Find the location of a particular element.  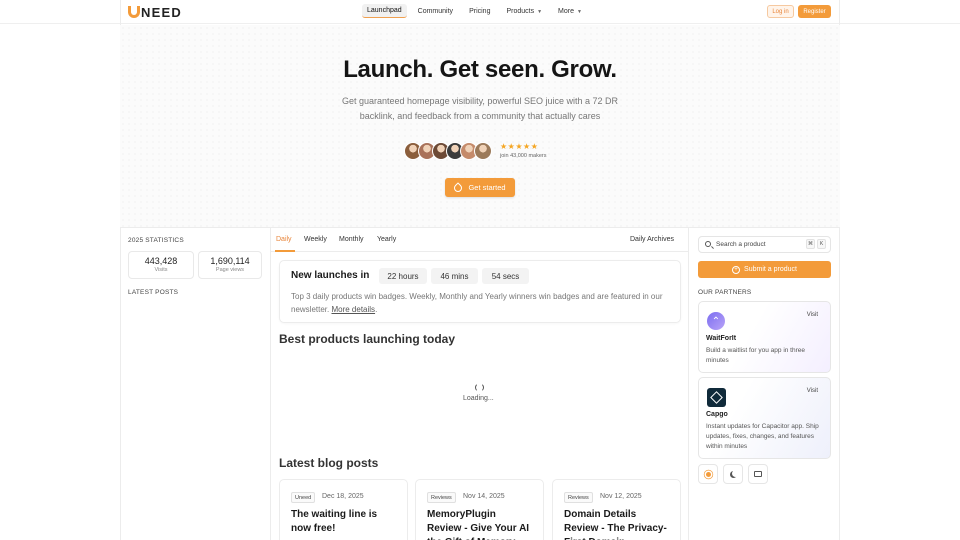

timer-seconds: 54 secs is located at coordinates (505, 276).